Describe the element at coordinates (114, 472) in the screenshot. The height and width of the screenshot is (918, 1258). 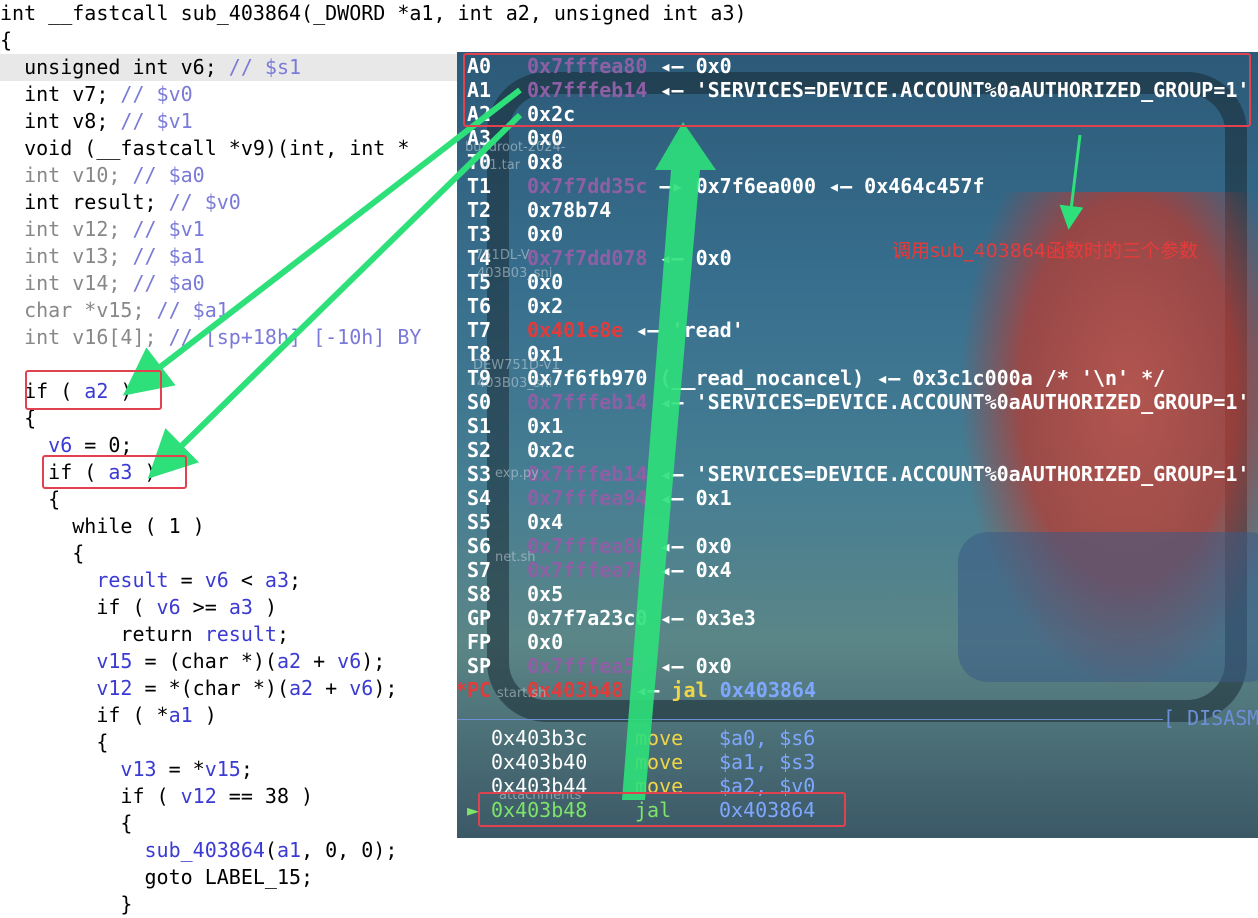
I see `highlight-a3-condition` at that location.